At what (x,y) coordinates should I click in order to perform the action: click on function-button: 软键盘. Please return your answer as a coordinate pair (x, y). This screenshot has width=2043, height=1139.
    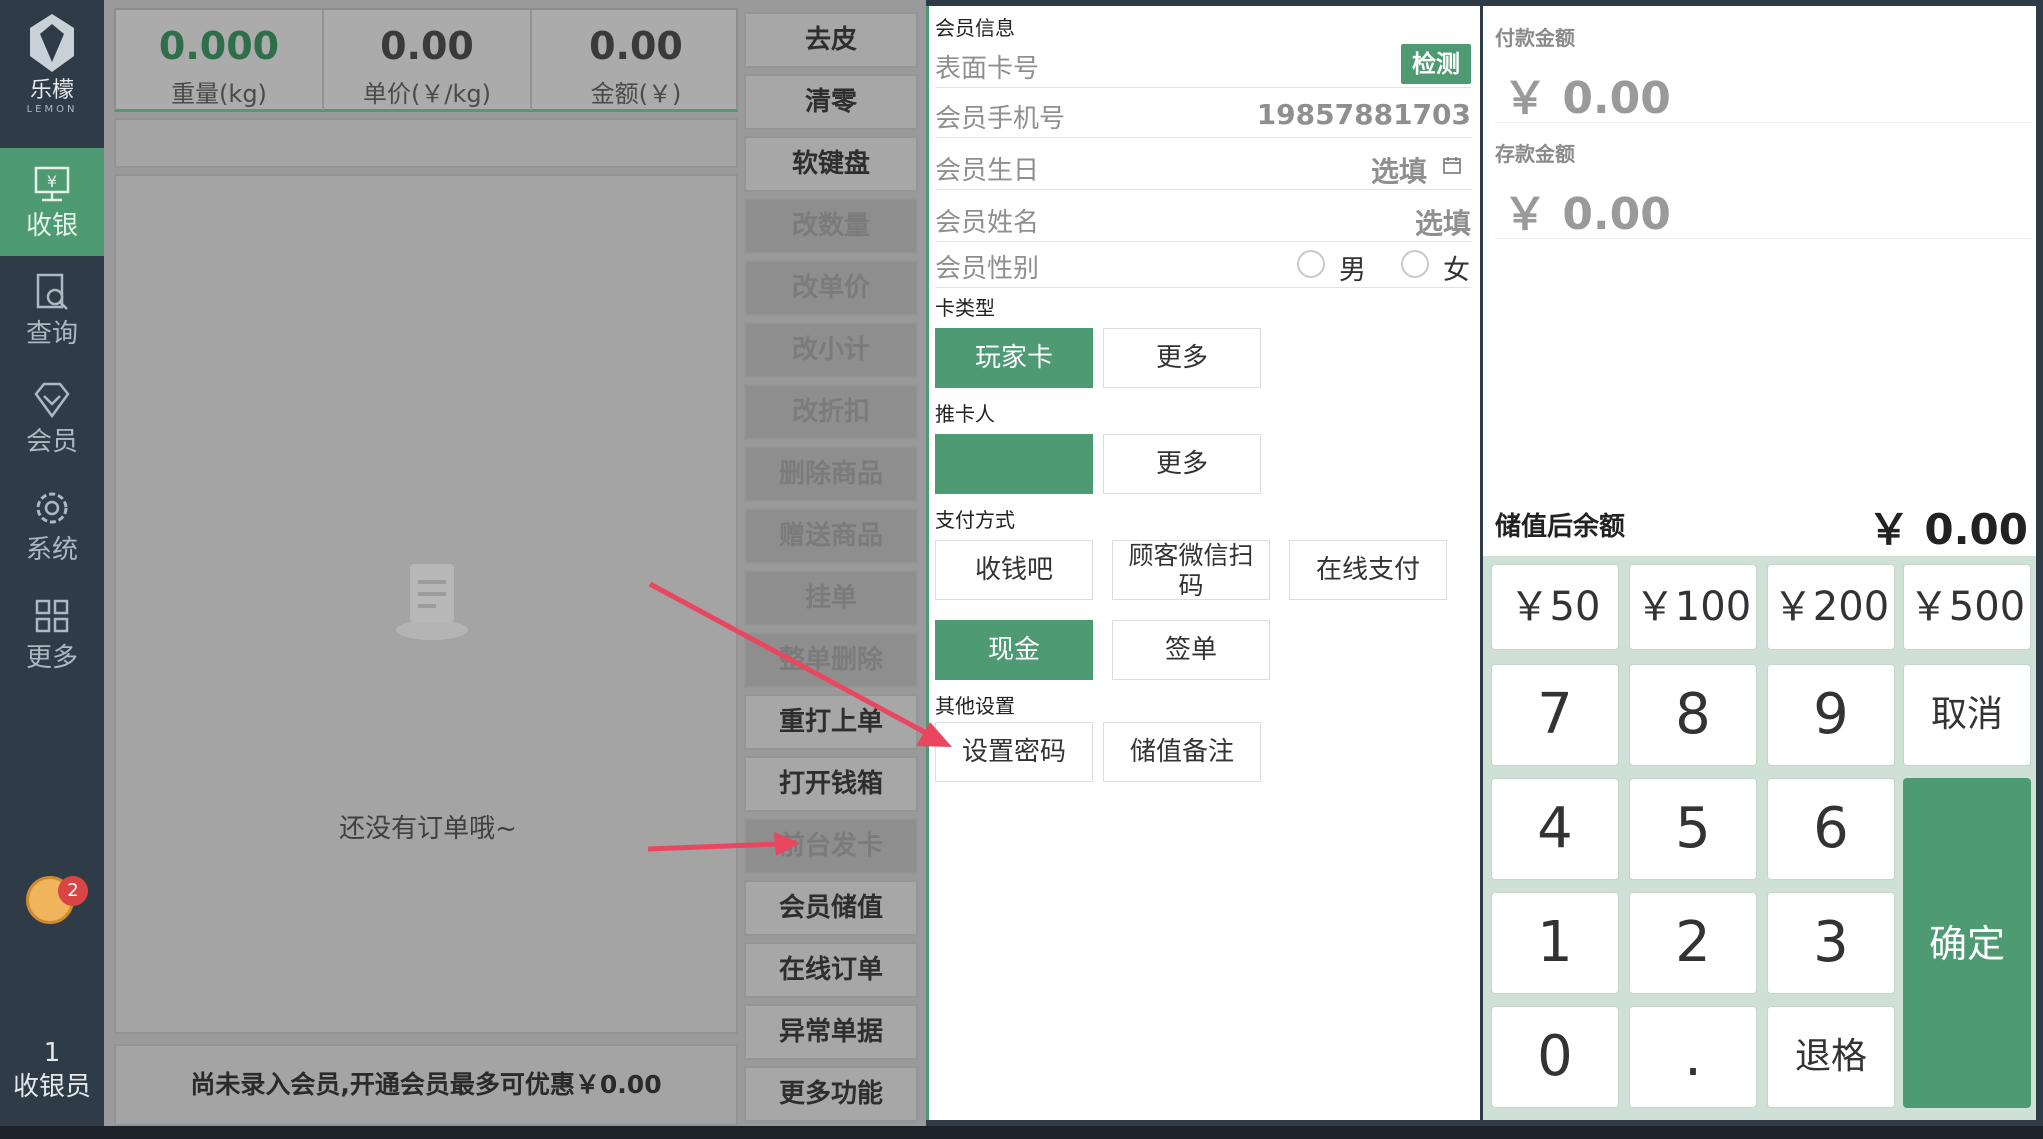
    Looking at the image, I should click on (831, 164).